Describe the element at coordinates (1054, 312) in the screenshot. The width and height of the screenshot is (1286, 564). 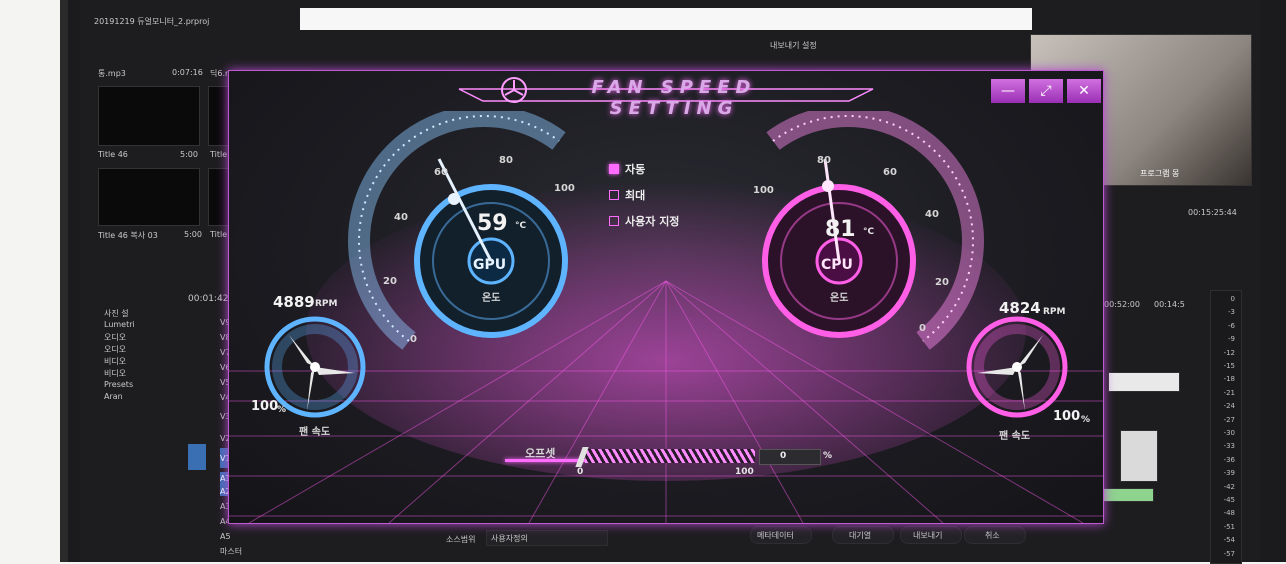
I see `cpu-rpm-unit: RPM` at that location.